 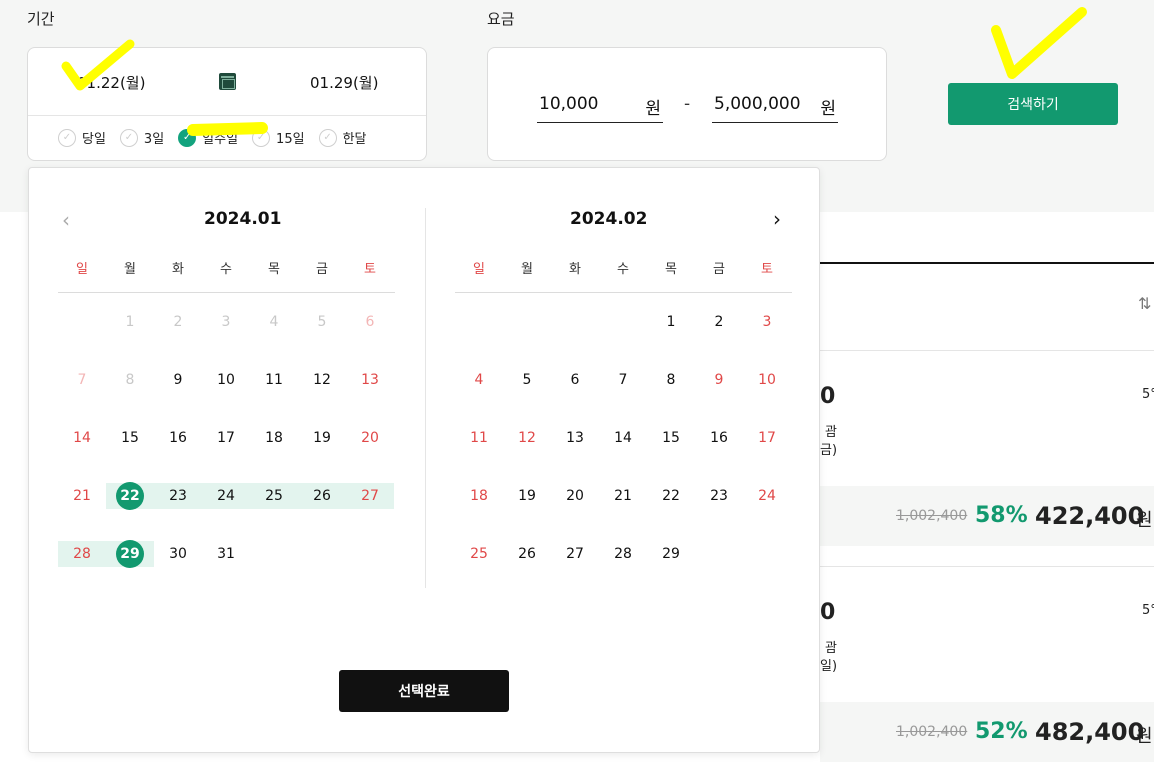 I want to click on calendar-day: 30, so click(x=178, y=554).